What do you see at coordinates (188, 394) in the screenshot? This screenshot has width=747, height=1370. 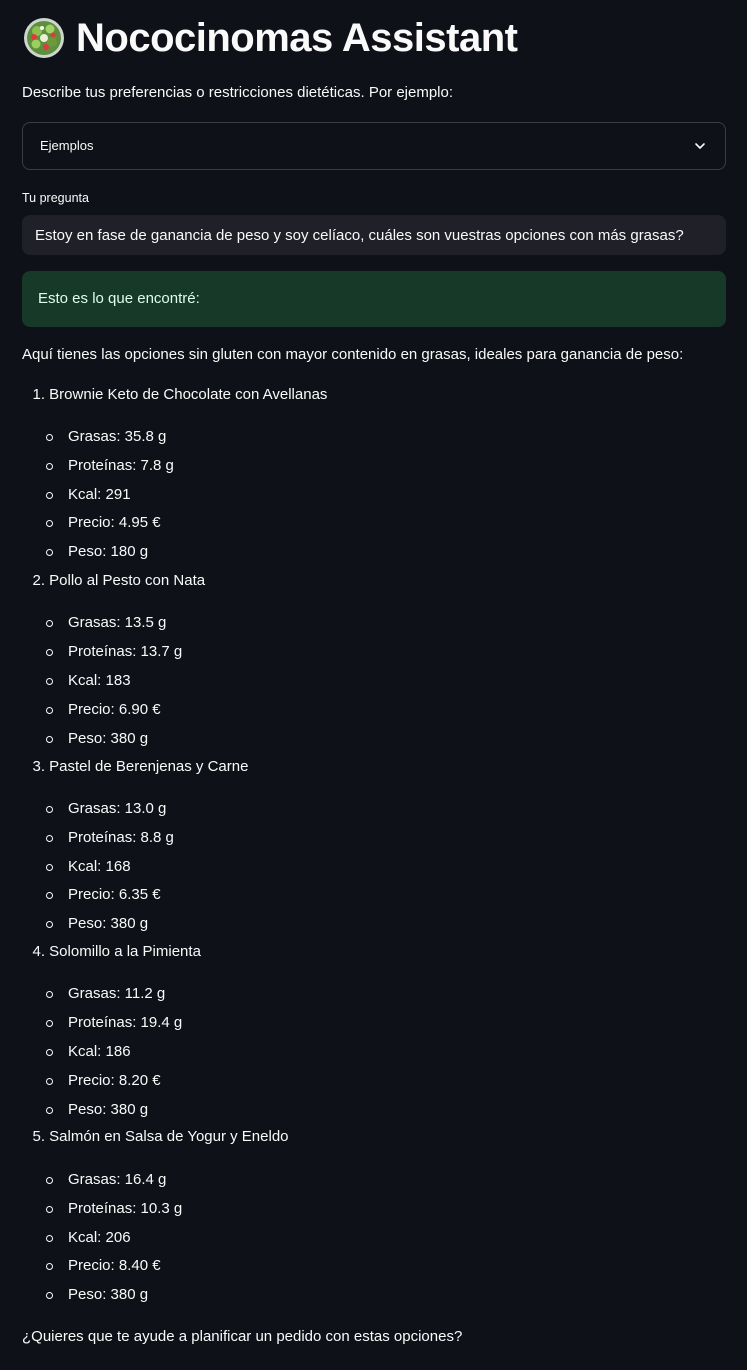 I see `option-name: Brownie Keto de Chocolate con Avellanas` at bounding box center [188, 394].